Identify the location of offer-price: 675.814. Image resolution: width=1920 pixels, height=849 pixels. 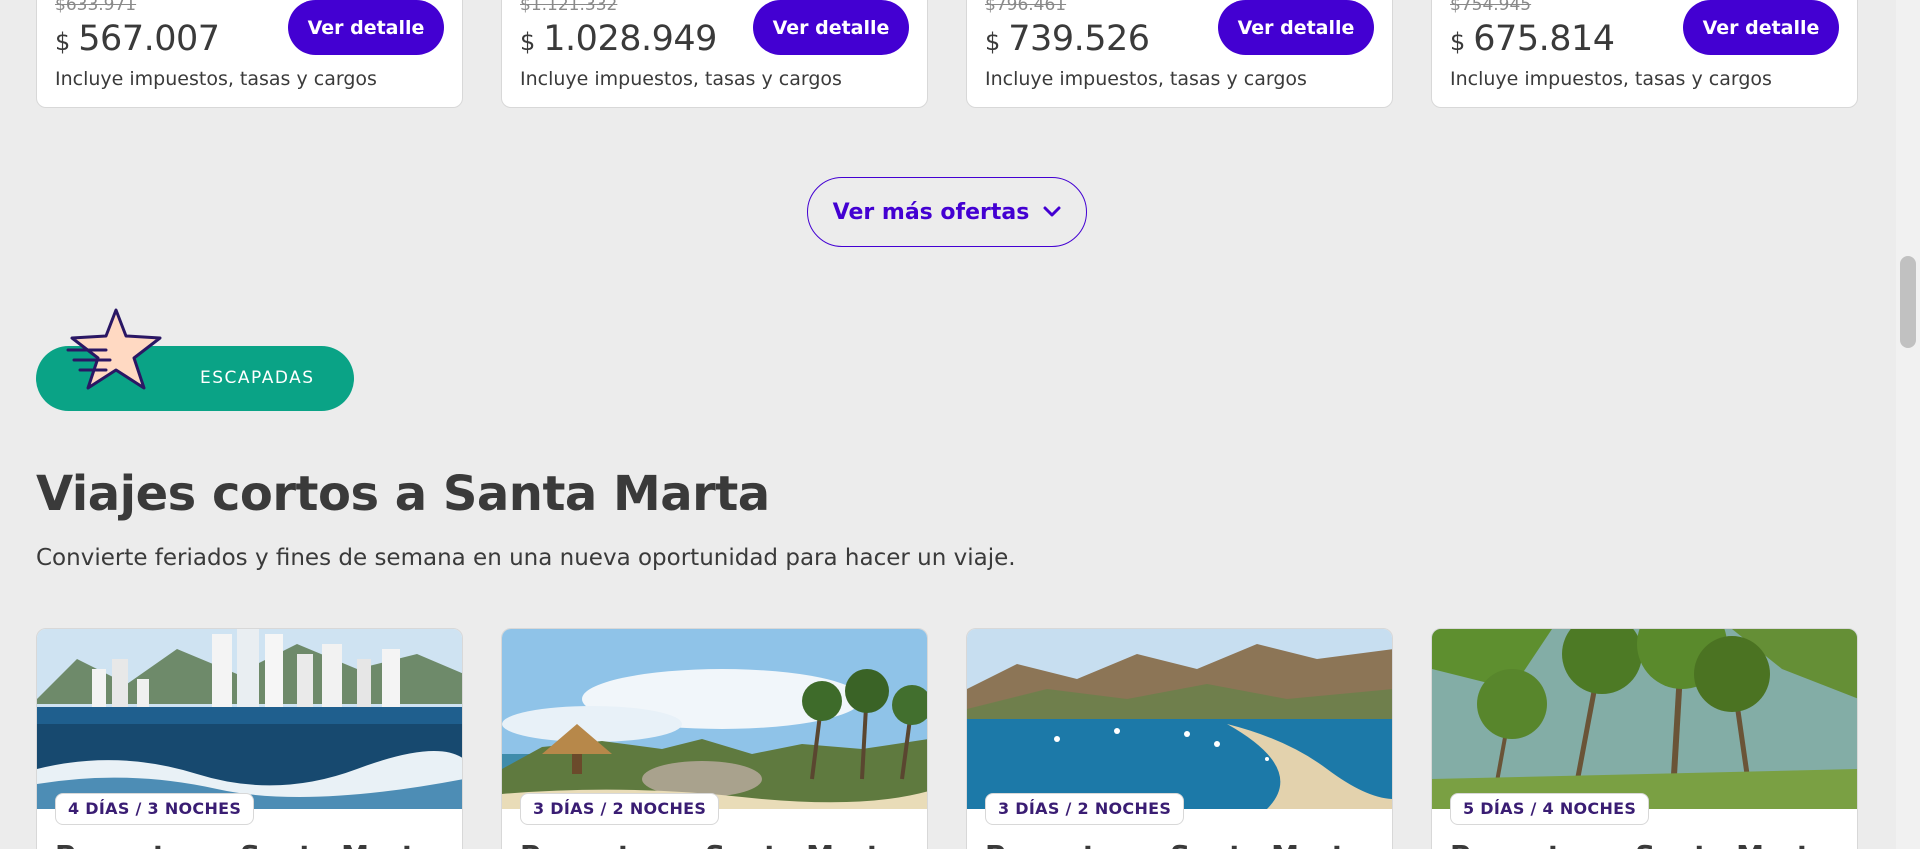
(1544, 39).